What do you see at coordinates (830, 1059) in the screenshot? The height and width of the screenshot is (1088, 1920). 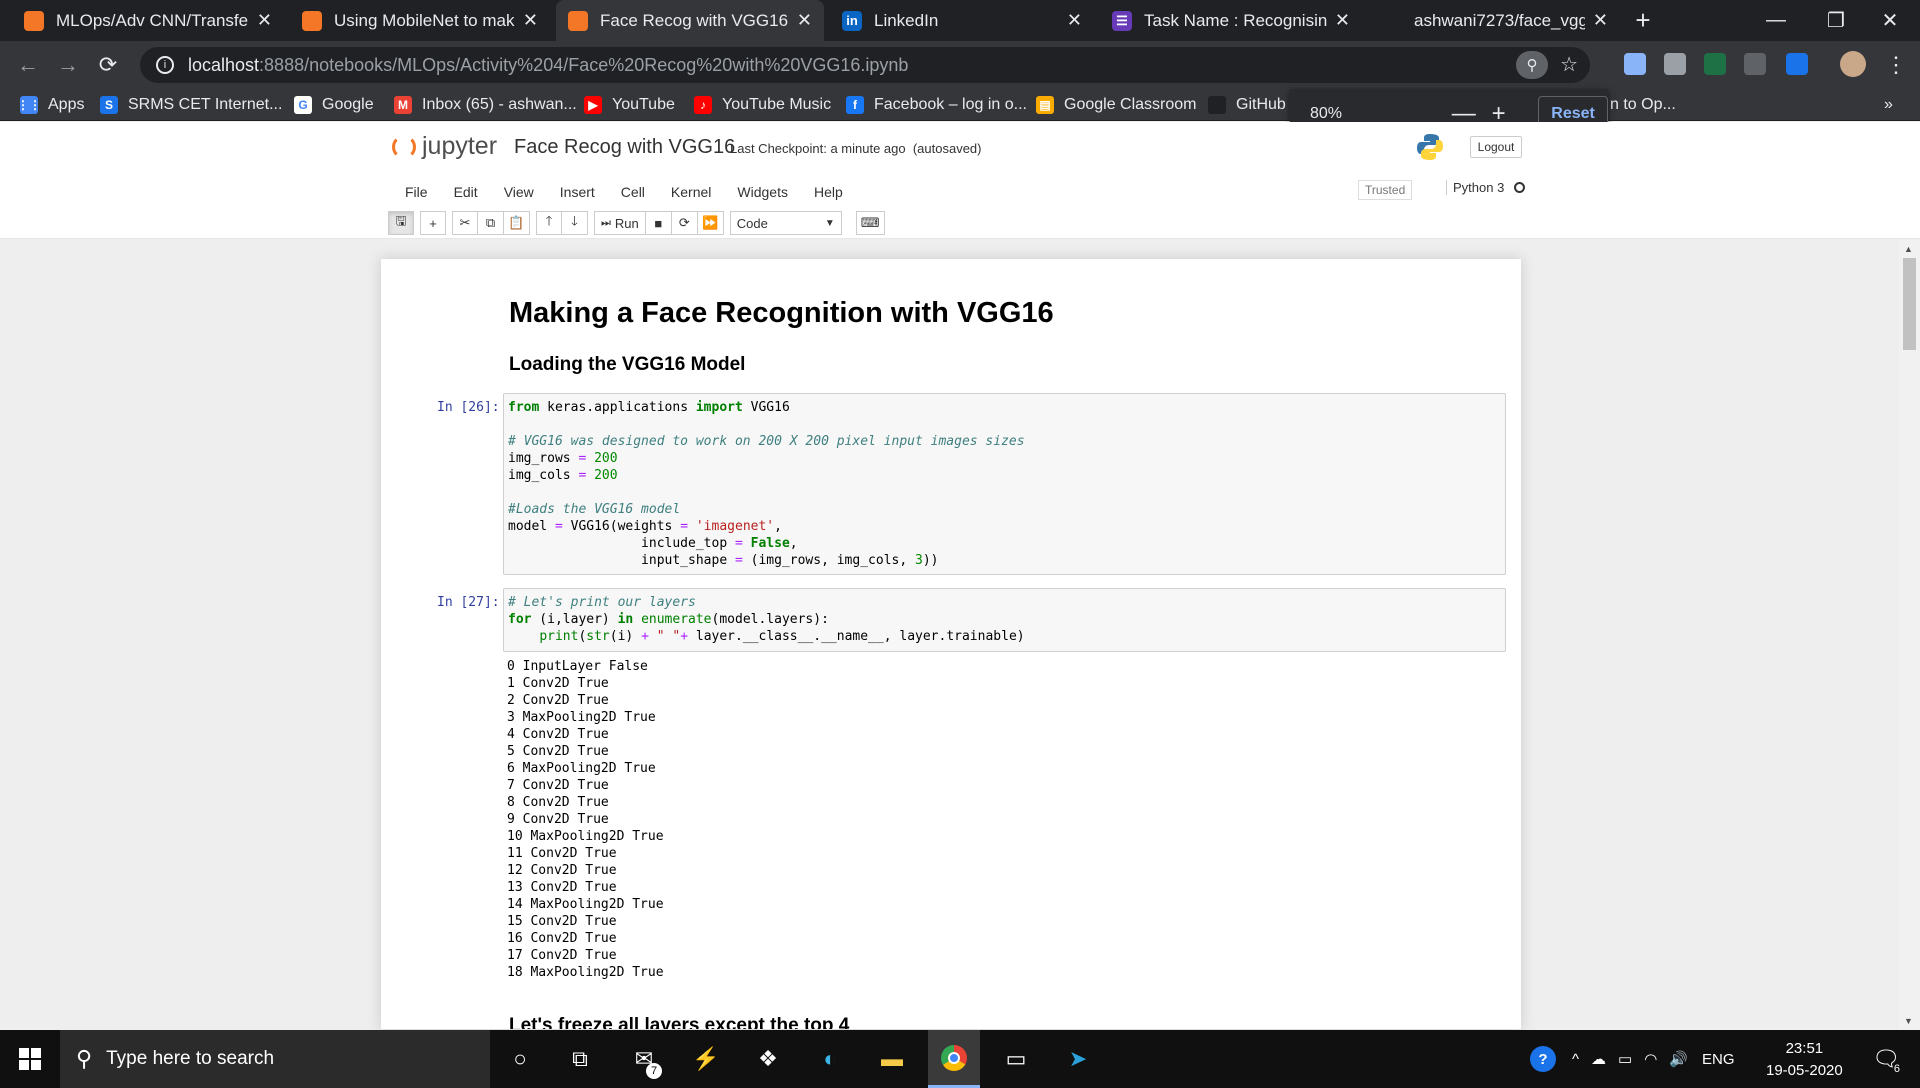 I see `edge-icon: ◐` at bounding box center [830, 1059].